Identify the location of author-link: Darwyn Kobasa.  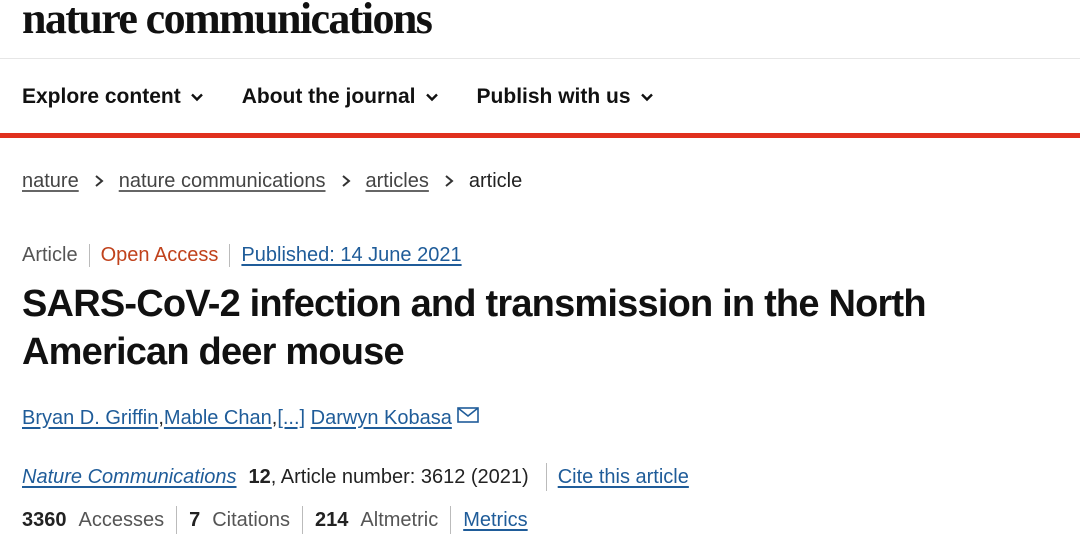
(381, 418).